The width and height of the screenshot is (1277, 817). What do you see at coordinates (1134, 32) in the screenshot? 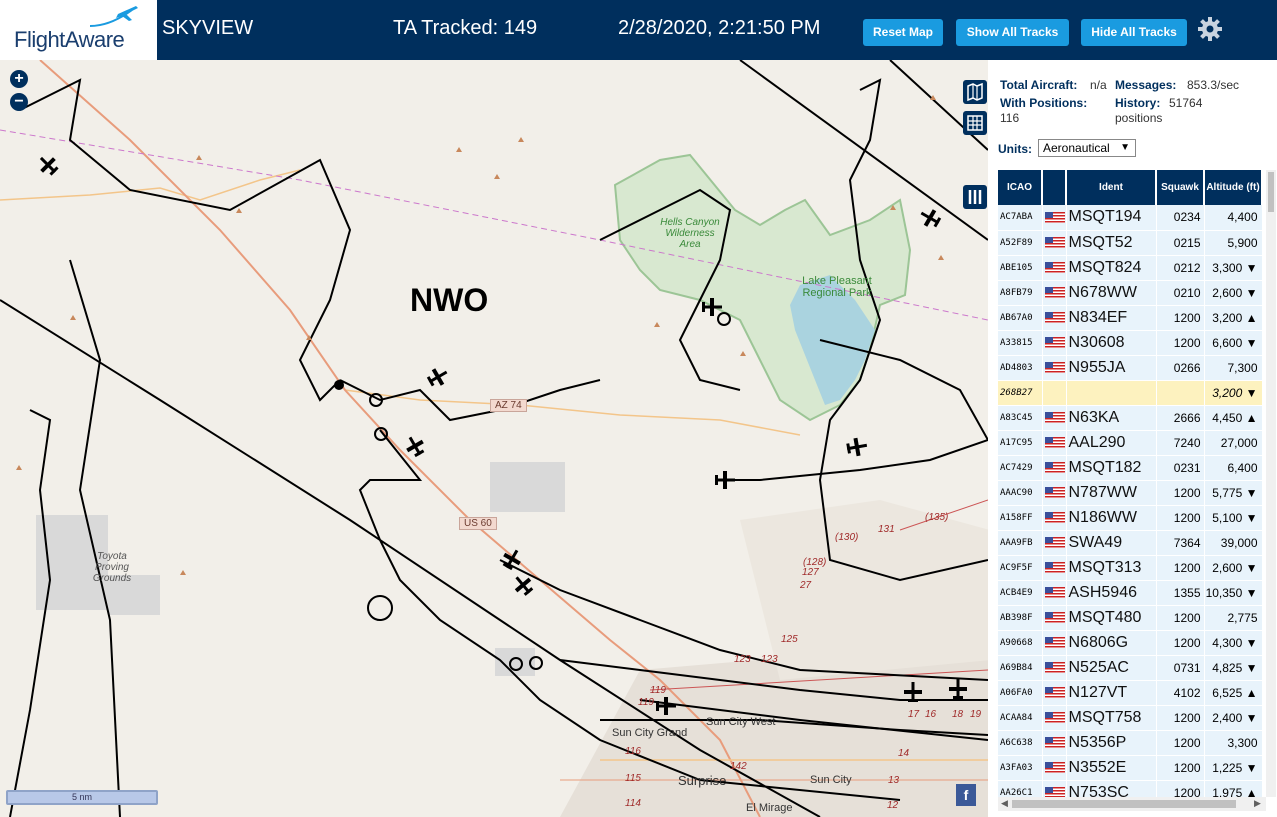
I see `hide-all-tracks-button: Hide All Tracks` at bounding box center [1134, 32].